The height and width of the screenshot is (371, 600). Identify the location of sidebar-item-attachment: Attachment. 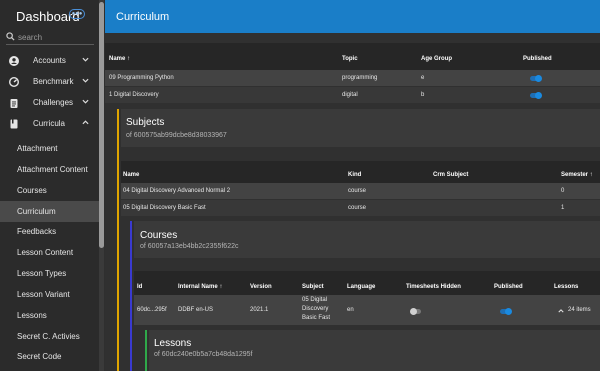
(49, 148).